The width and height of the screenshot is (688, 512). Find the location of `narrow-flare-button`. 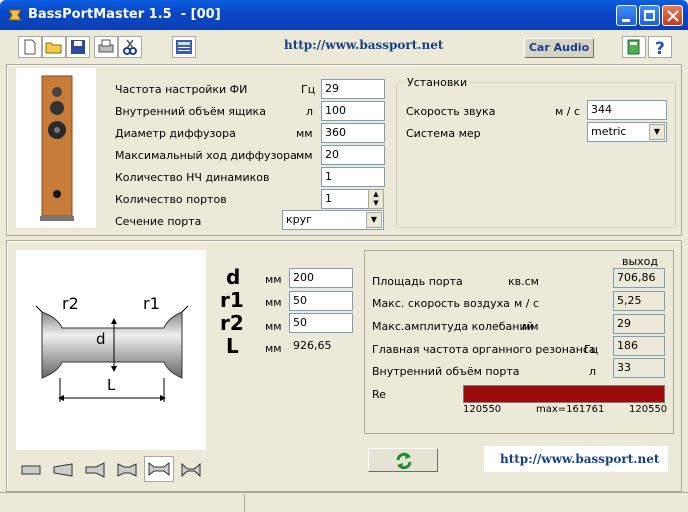

narrow-flare-button is located at coordinates (191, 470).